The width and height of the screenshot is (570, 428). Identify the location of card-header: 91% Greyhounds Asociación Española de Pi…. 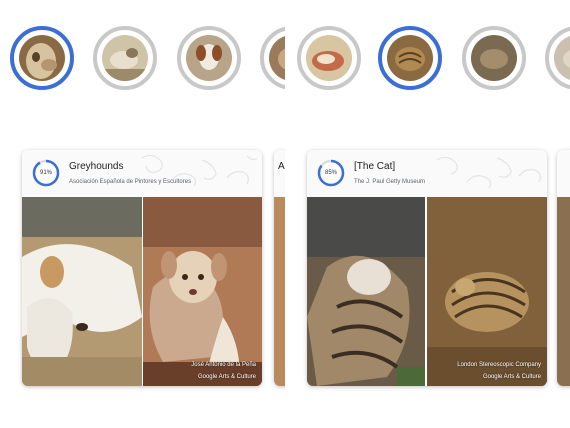
(142, 173).